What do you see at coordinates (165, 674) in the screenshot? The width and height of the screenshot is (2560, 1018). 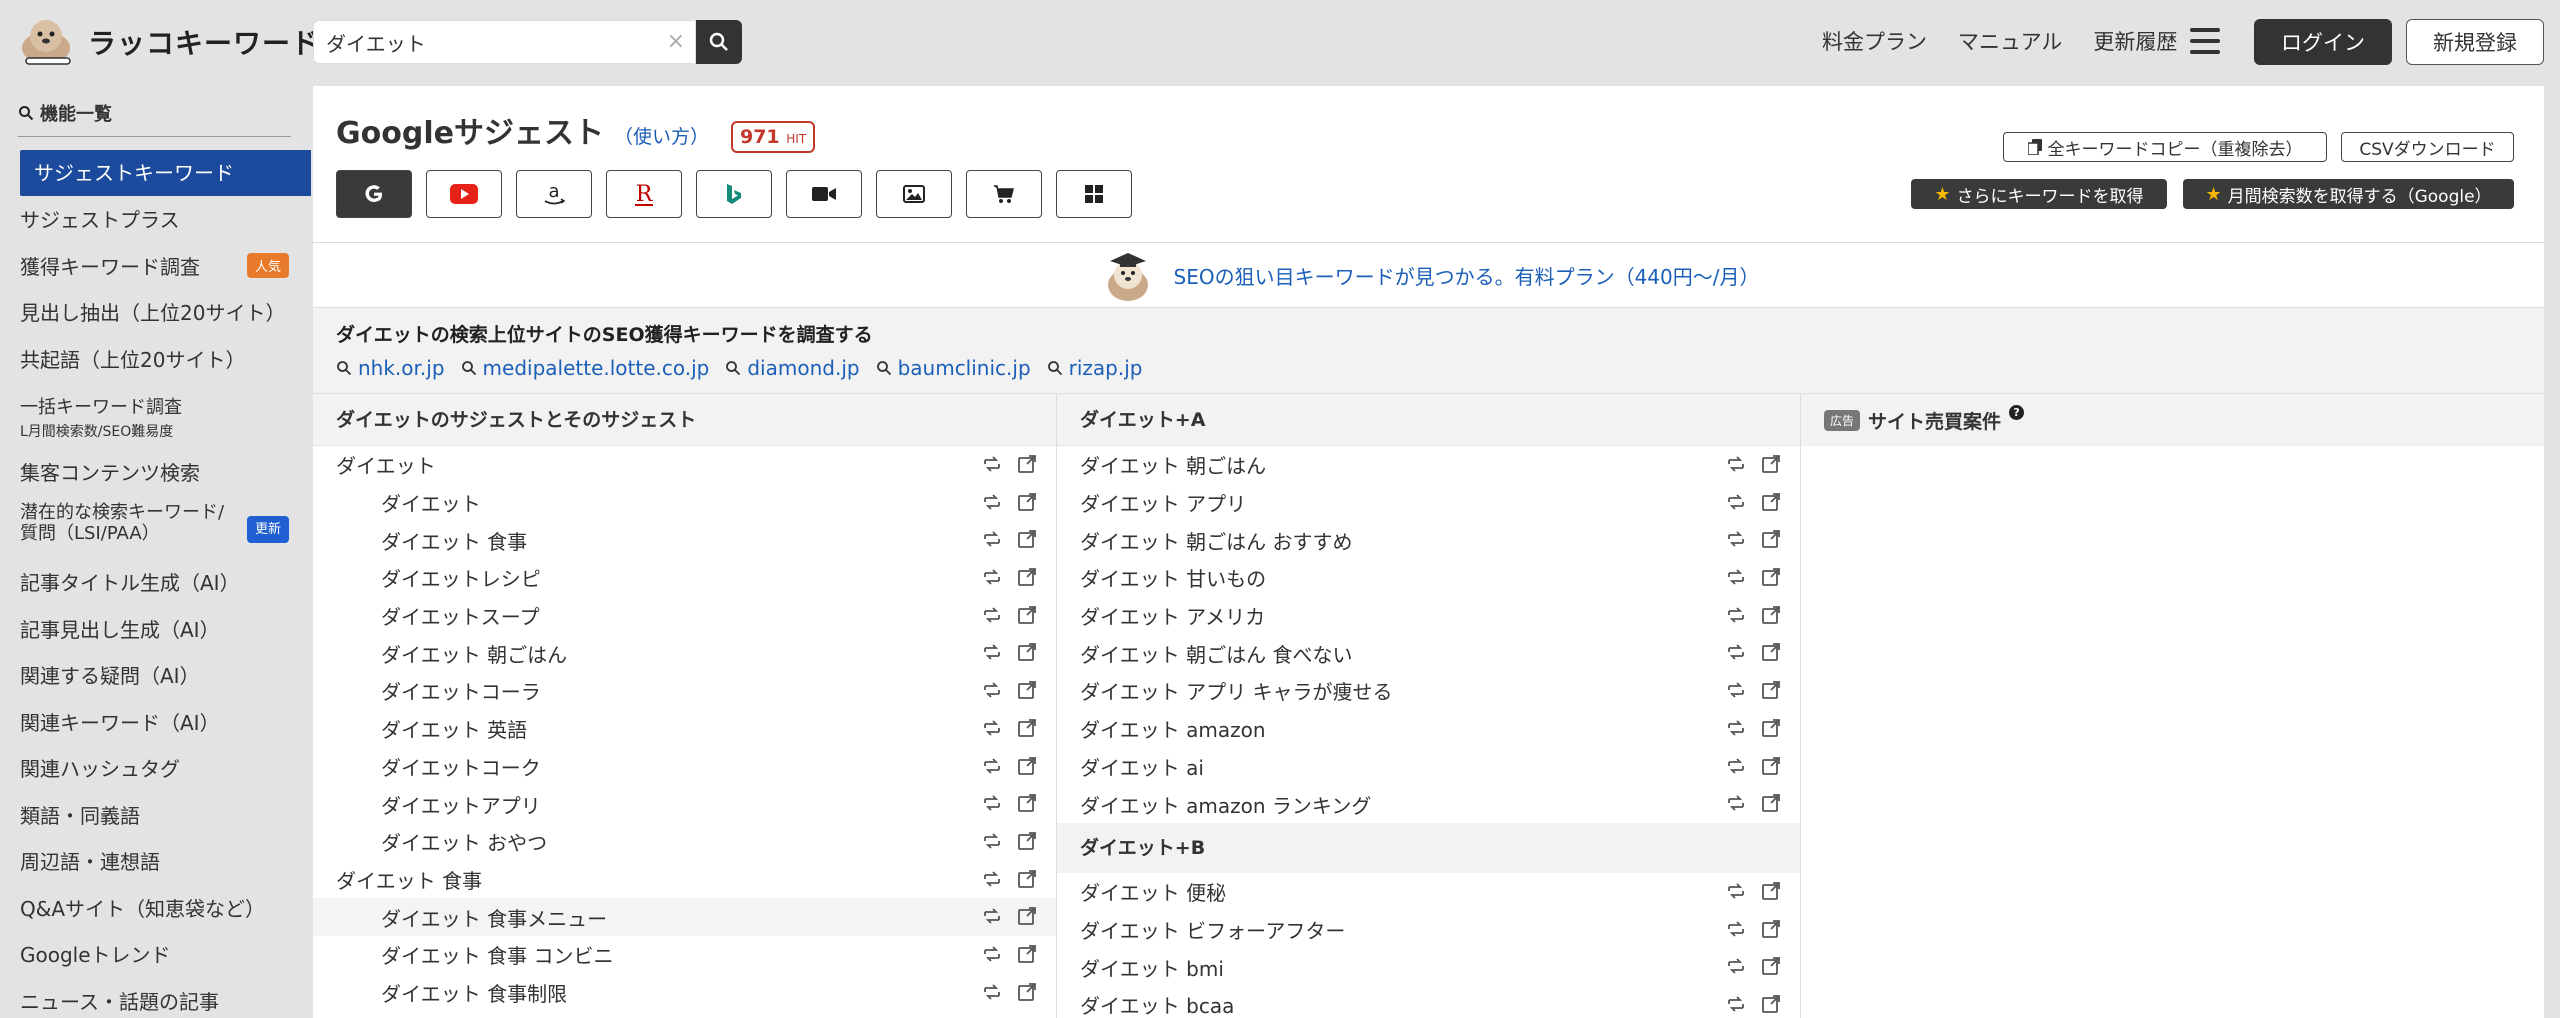 I see `sidebar-item-questions-ai: 関連する疑問（AI）` at bounding box center [165, 674].